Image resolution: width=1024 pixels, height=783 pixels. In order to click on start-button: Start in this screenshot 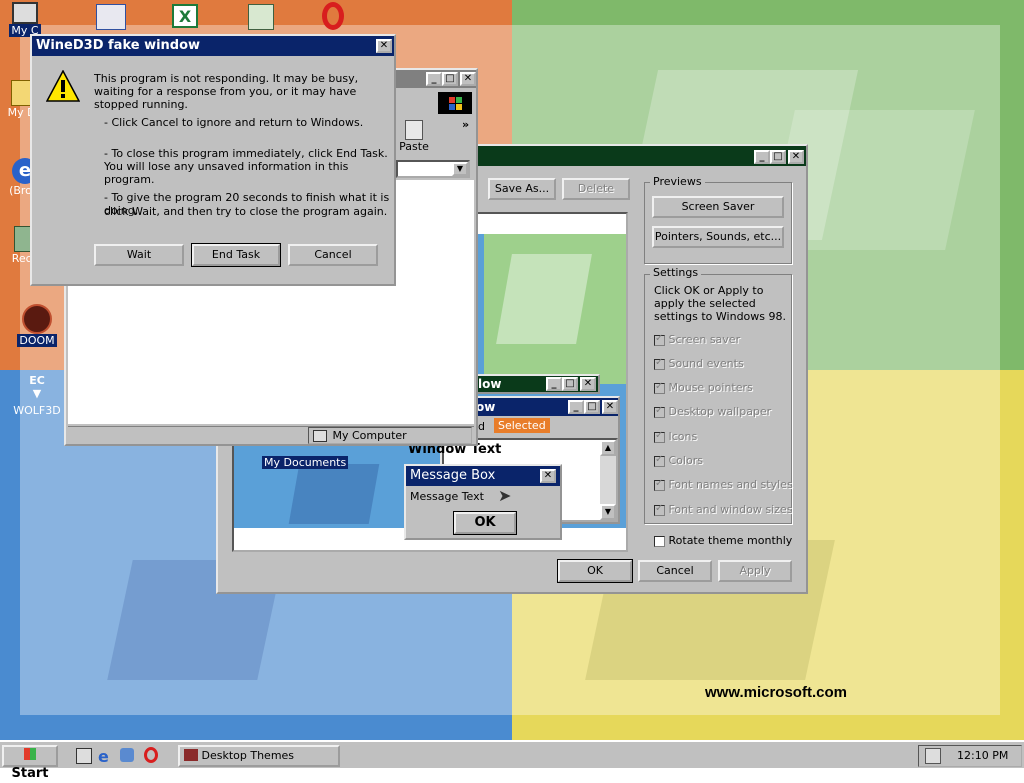, I will do `click(30, 763)`.